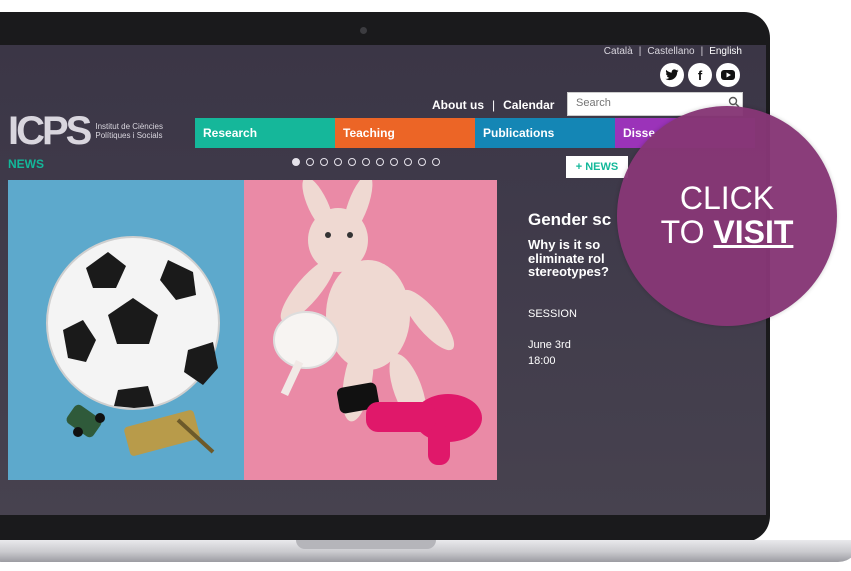 The height and width of the screenshot is (571, 851). Describe the element at coordinates (672, 75) in the screenshot. I see `twitter-icon` at that location.